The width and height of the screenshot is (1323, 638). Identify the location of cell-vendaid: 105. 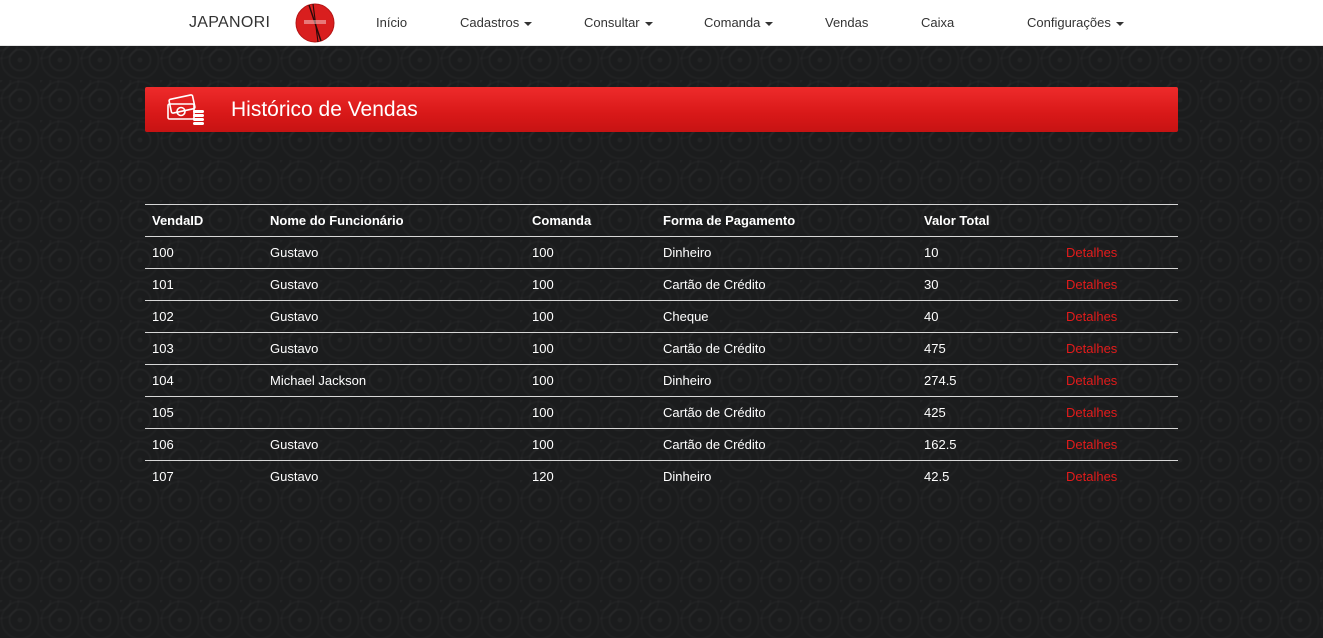
(204, 412).